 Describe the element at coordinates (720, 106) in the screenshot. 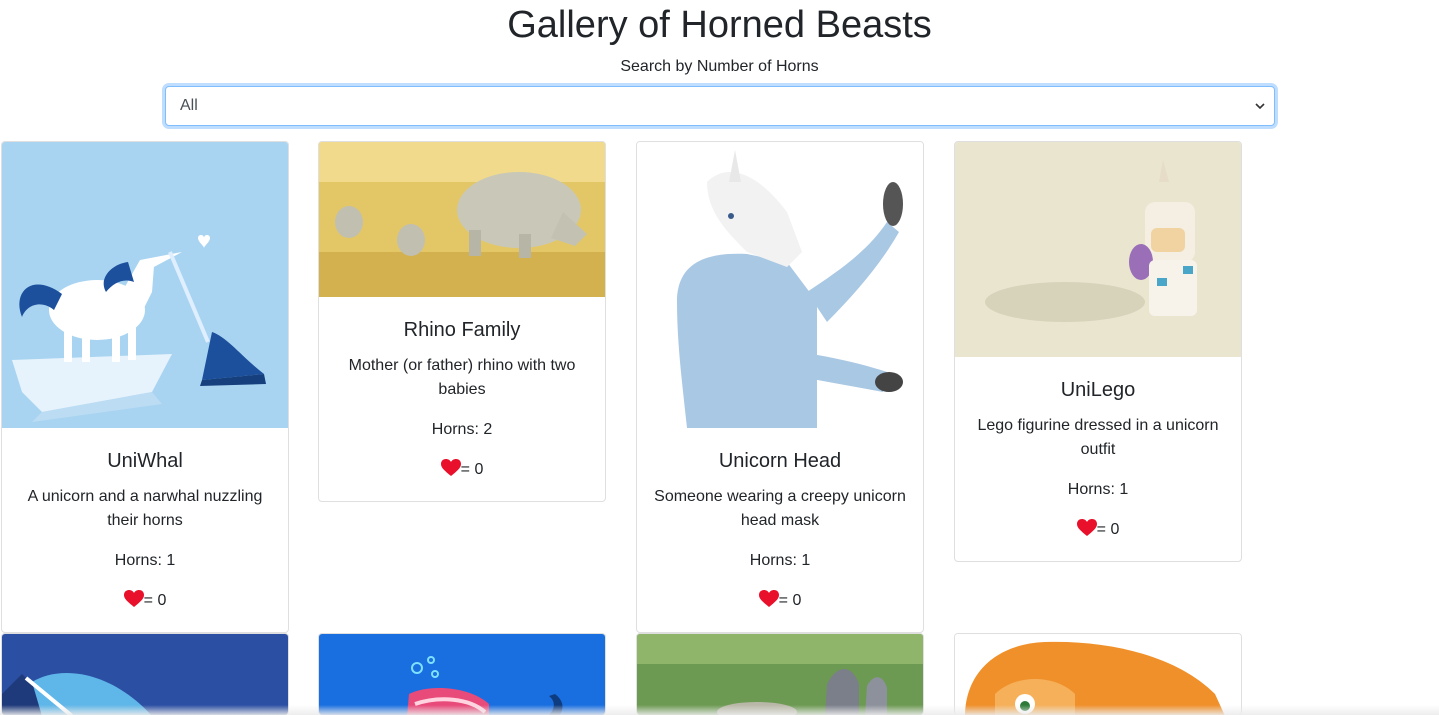

I see `horns-filter-select: All` at that location.